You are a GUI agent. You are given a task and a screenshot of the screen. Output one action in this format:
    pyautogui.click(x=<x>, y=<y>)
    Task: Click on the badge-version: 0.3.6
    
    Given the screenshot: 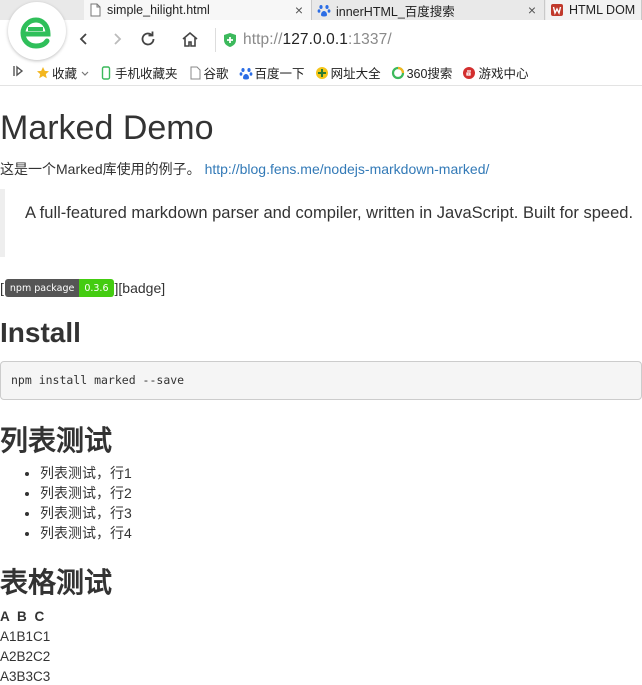 What is the action you would take?
    pyautogui.click(x=96, y=288)
    